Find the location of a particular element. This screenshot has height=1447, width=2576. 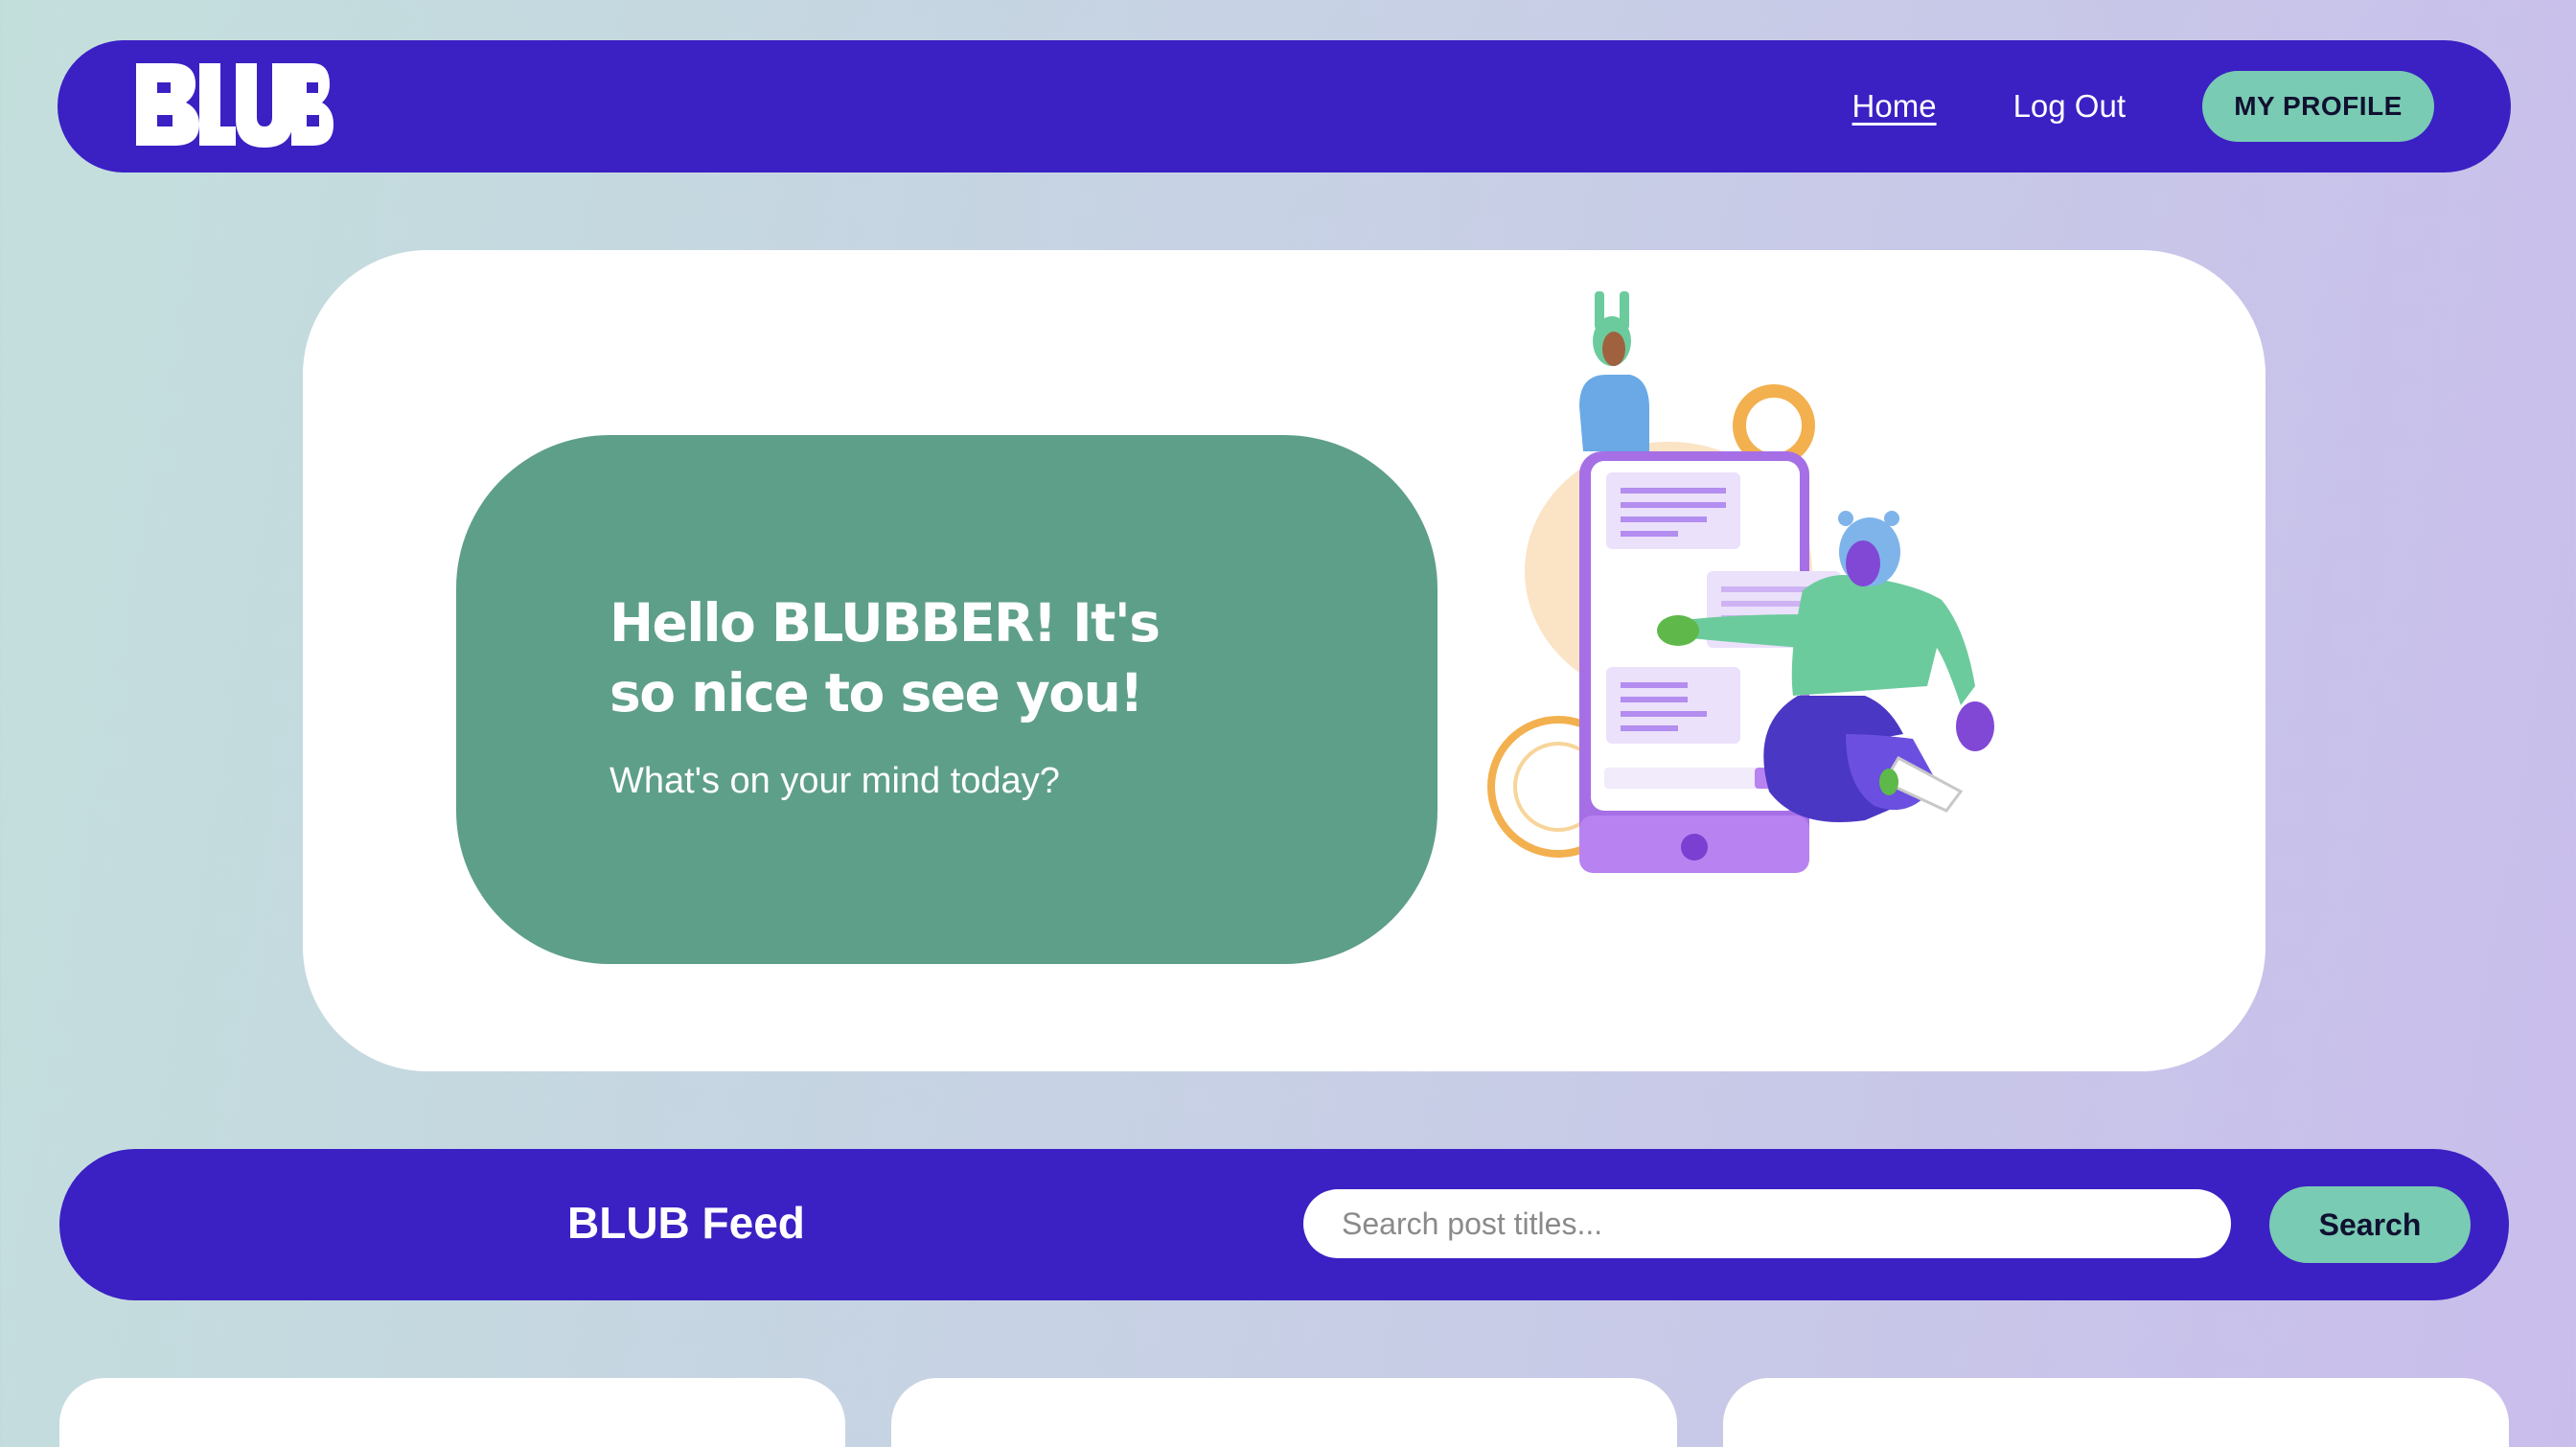

search-post-titles-input is located at coordinates (1767, 1223).